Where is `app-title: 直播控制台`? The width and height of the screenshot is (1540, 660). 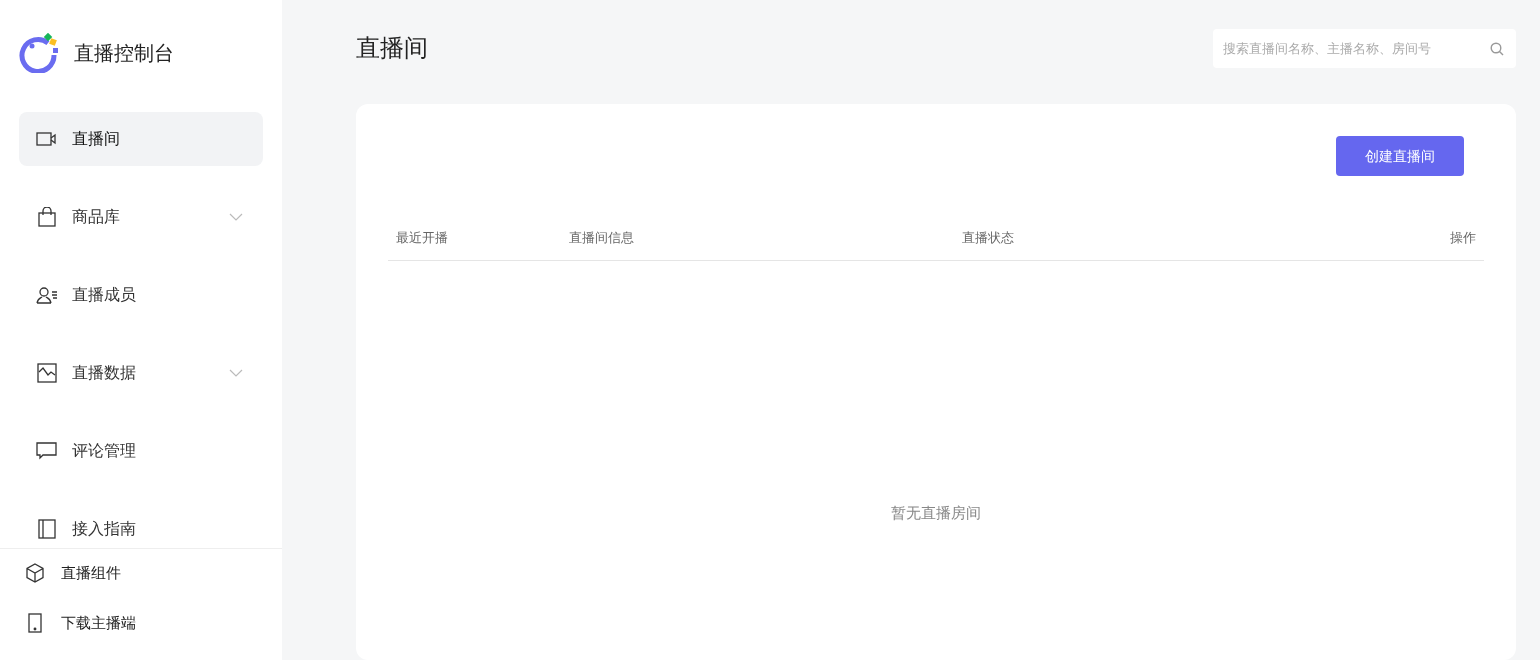 app-title: 直播控制台 is located at coordinates (124, 53).